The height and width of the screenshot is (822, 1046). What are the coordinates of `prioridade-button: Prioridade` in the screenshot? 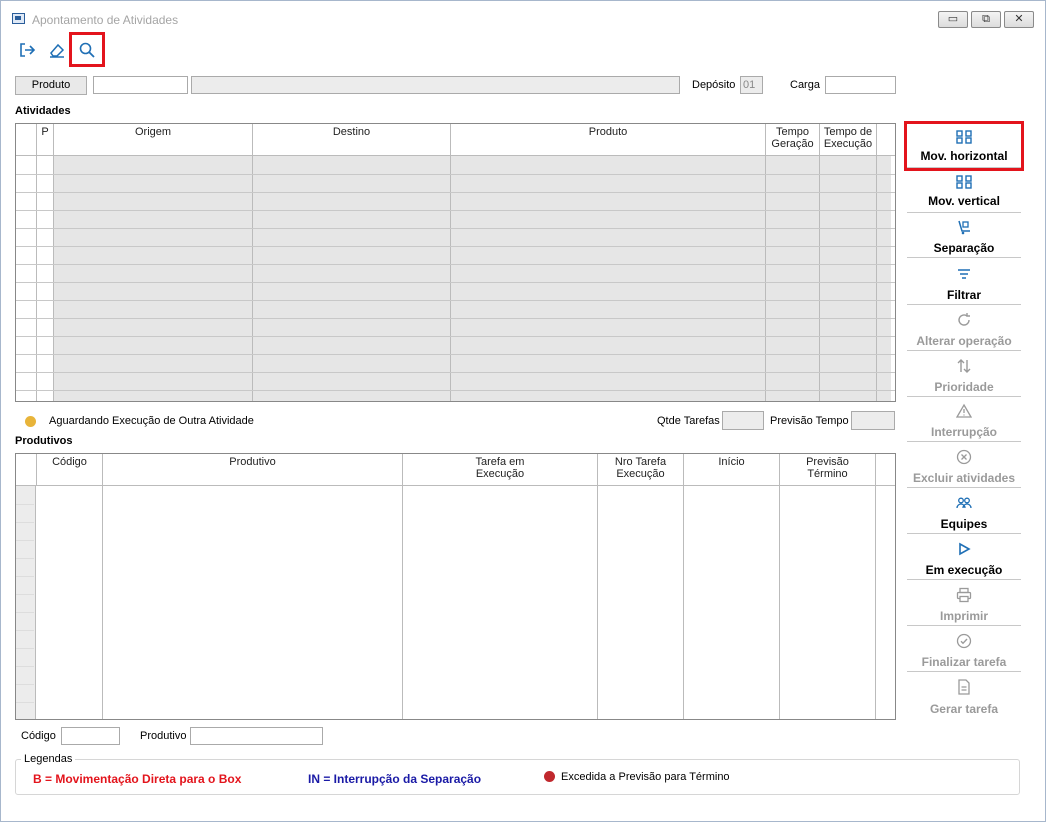 It's located at (964, 374).